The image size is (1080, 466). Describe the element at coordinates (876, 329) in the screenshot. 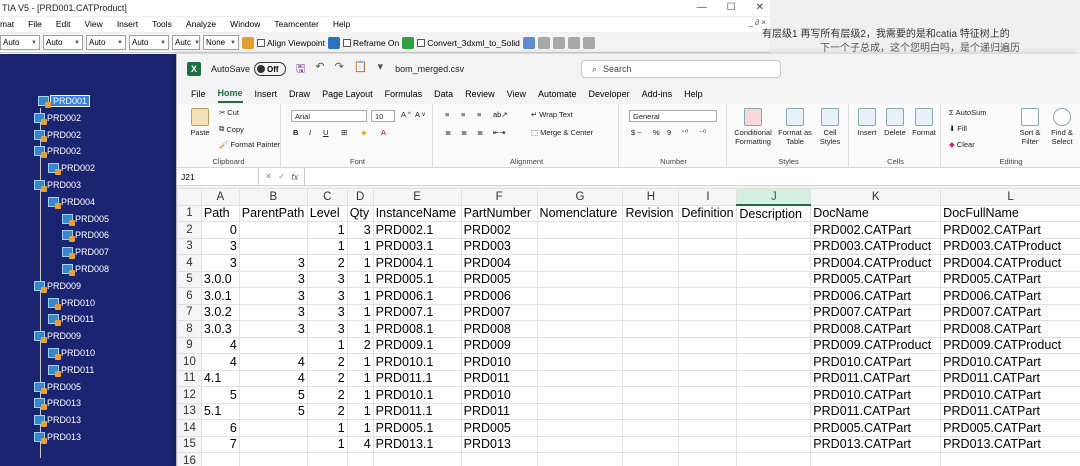

I see `cell: PRD008.CATPart` at that location.